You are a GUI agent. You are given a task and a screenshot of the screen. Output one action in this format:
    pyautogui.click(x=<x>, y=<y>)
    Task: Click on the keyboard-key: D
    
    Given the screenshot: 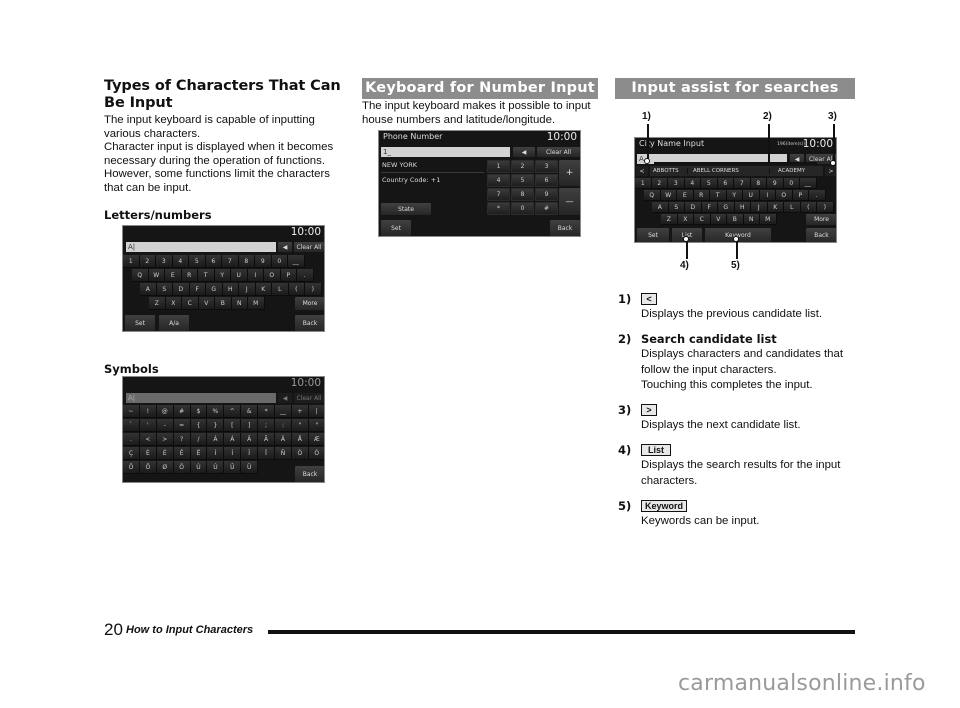 What is the action you would take?
    pyautogui.click(x=693, y=207)
    